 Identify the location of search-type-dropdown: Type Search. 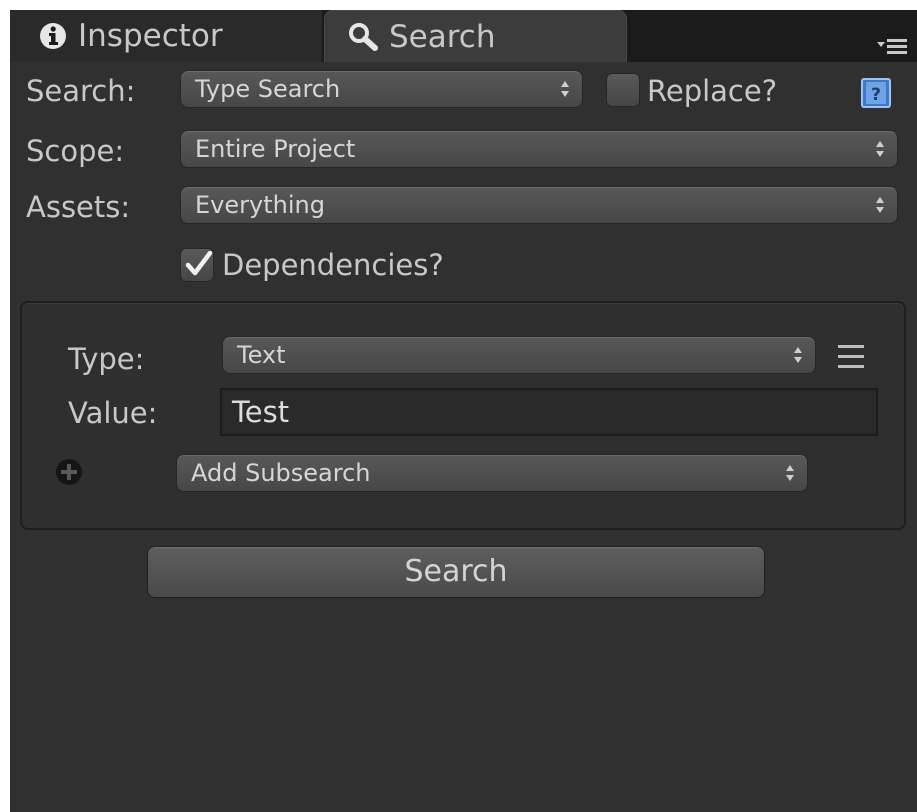
(381, 89).